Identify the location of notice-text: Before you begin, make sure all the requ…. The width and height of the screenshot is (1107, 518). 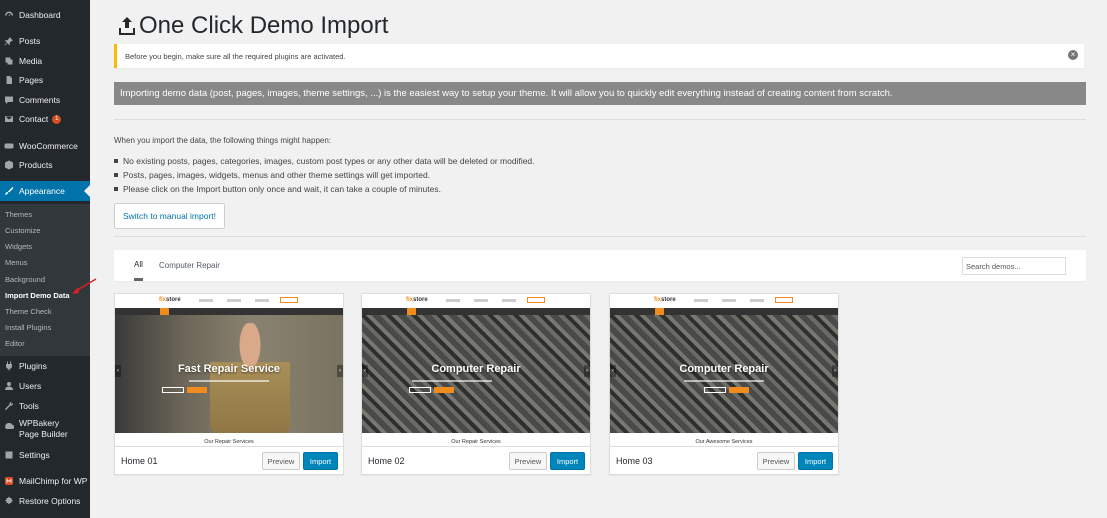
(235, 56).